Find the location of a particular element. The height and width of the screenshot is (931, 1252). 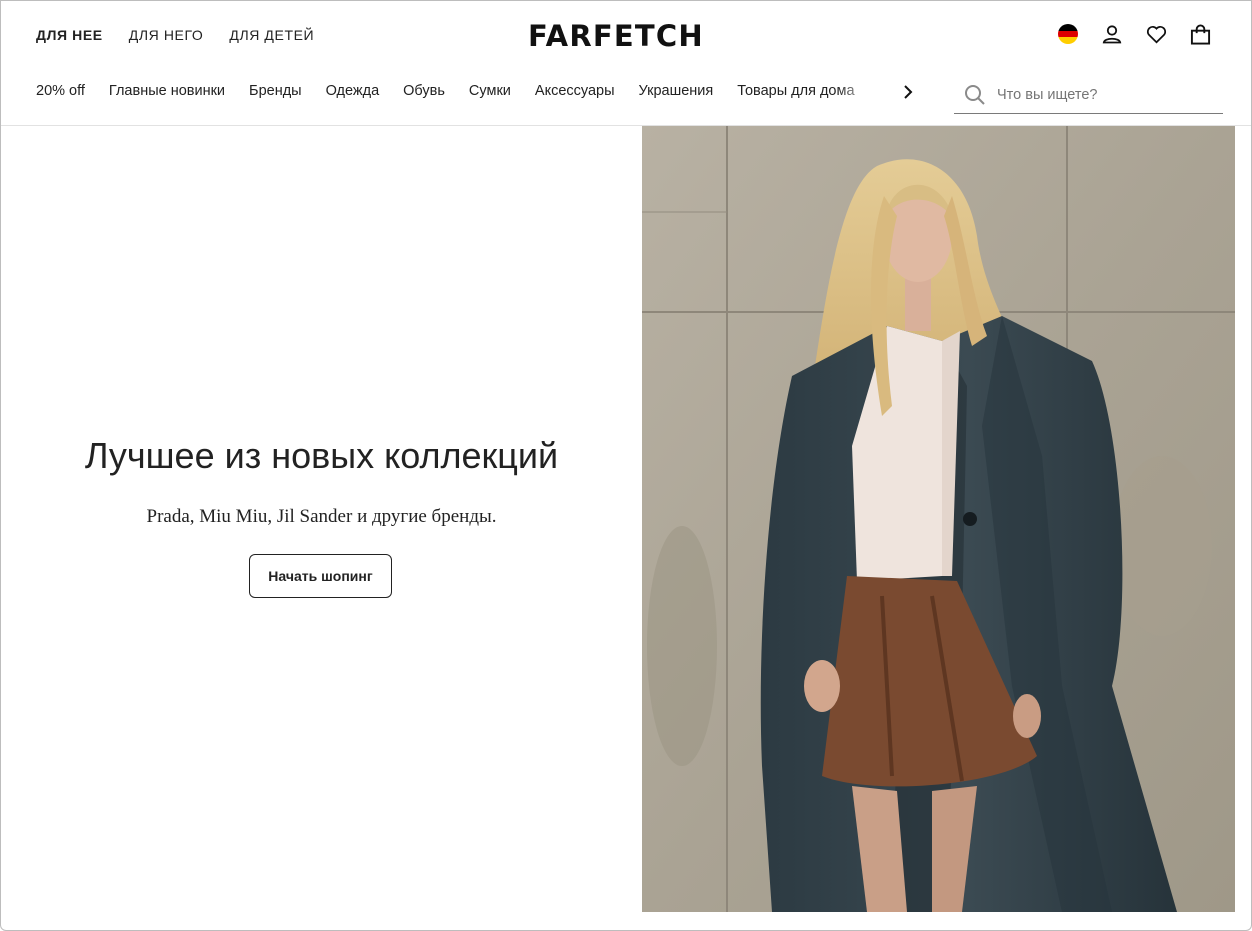

category-shoes: Обувь is located at coordinates (424, 92).